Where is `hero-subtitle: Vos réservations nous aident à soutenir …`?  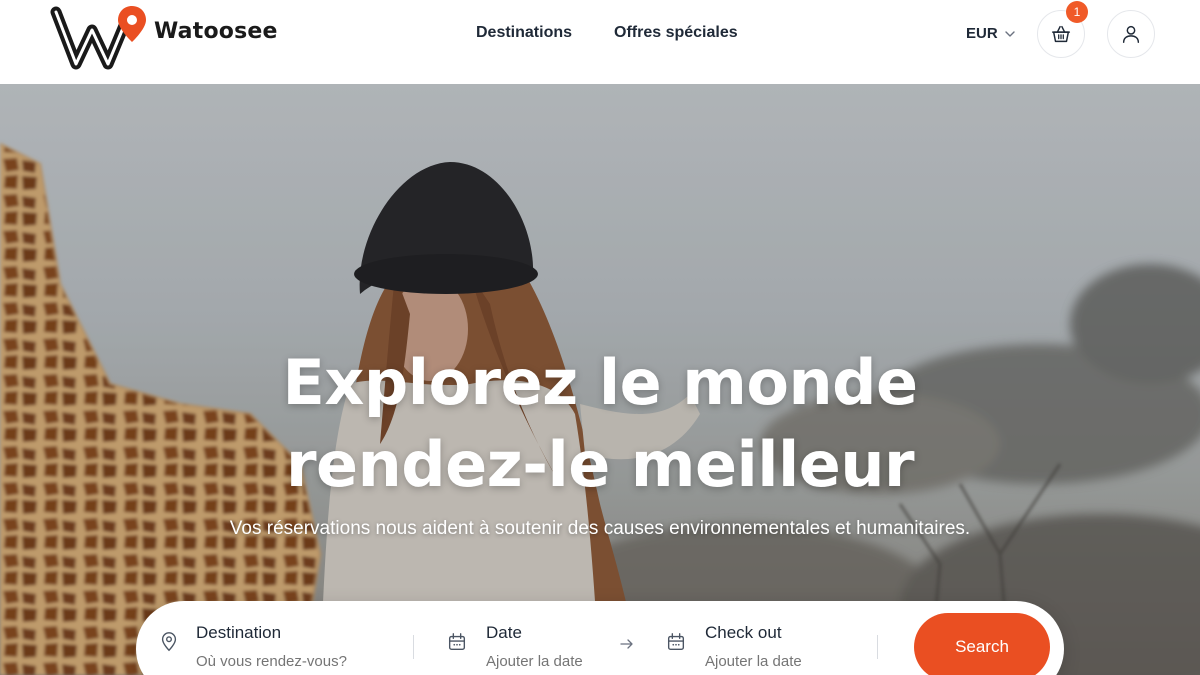 hero-subtitle: Vos réservations nous aident à soutenir … is located at coordinates (600, 528).